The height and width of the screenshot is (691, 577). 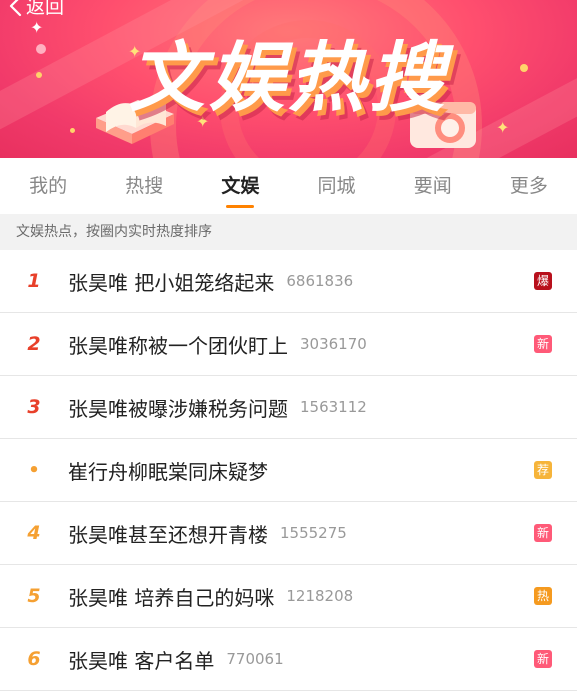 I want to click on decor-dot, so click(x=72, y=130).